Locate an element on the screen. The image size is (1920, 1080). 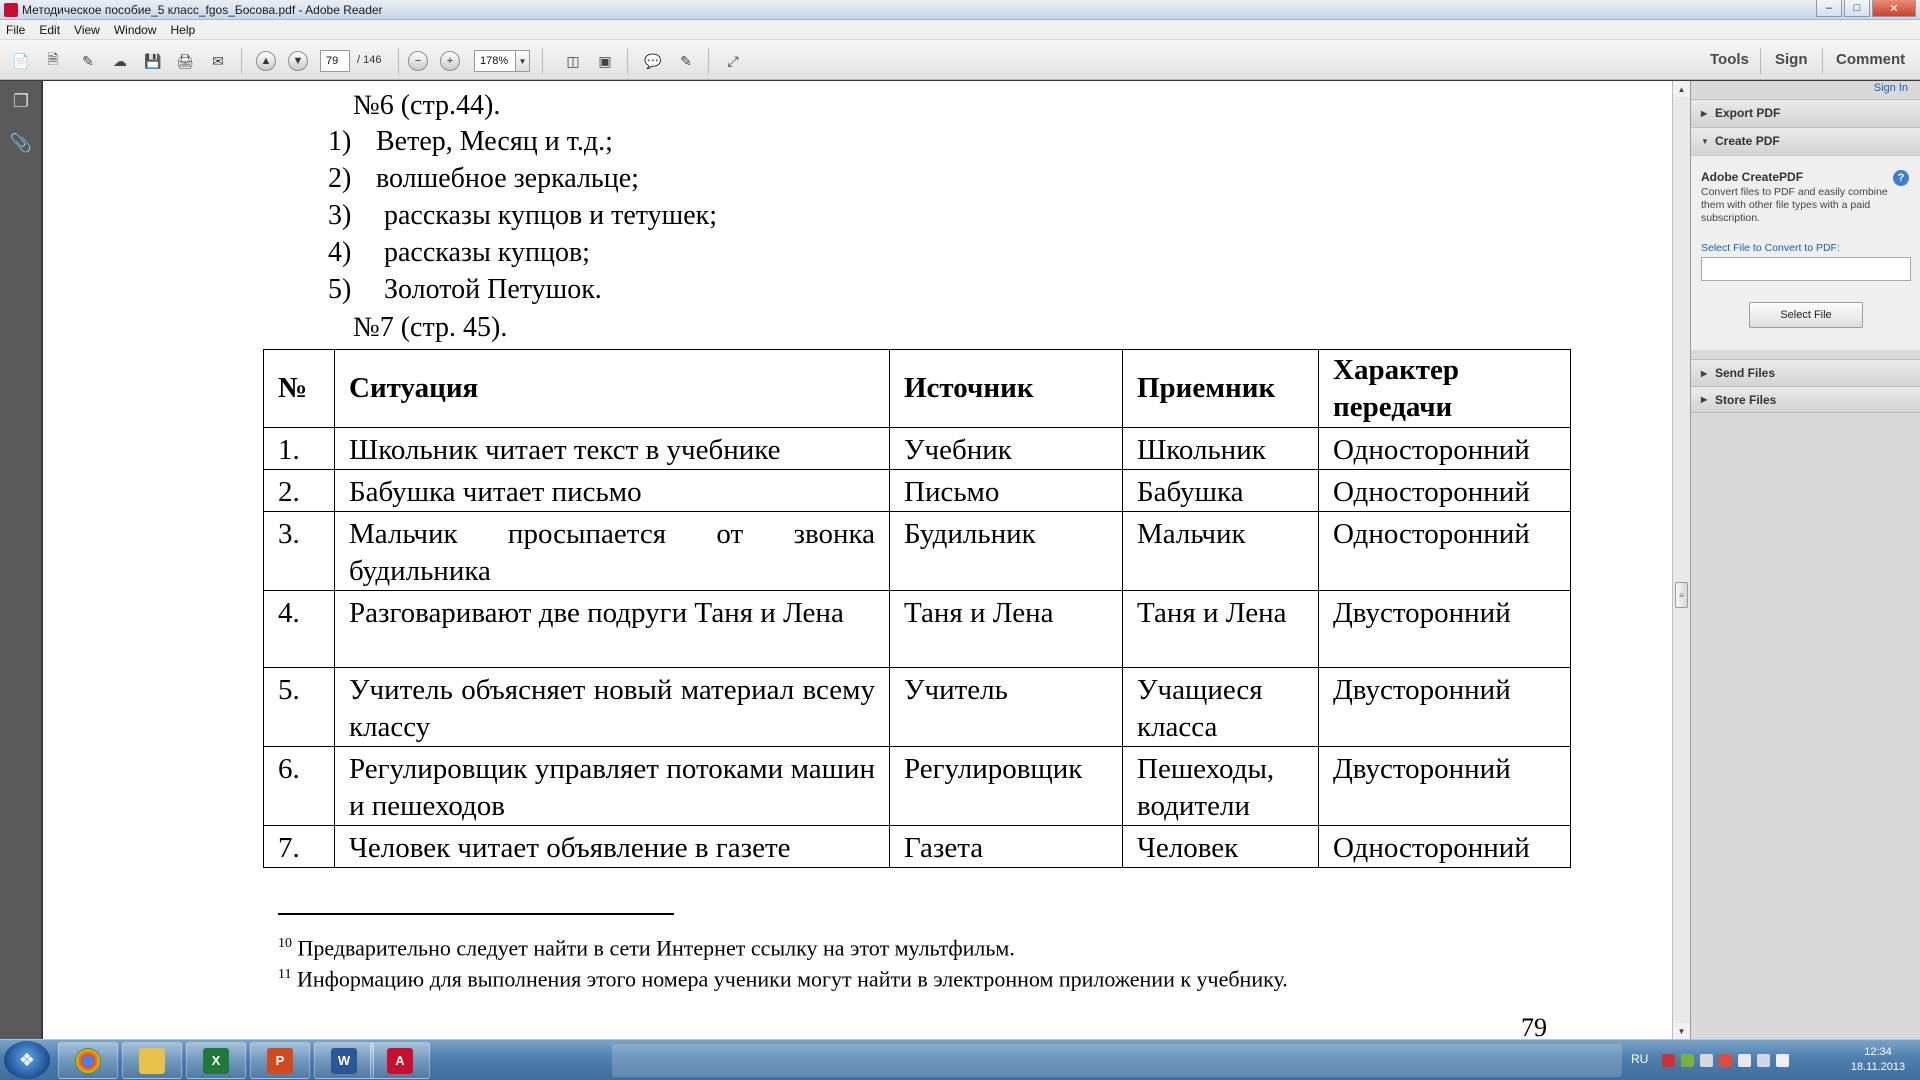
maximize-button: □ is located at coordinates (1857, 8).